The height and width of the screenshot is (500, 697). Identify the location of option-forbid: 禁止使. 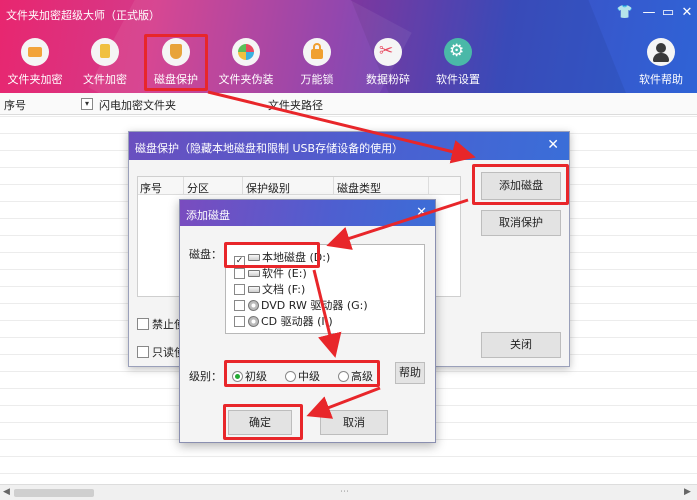
(161, 324).